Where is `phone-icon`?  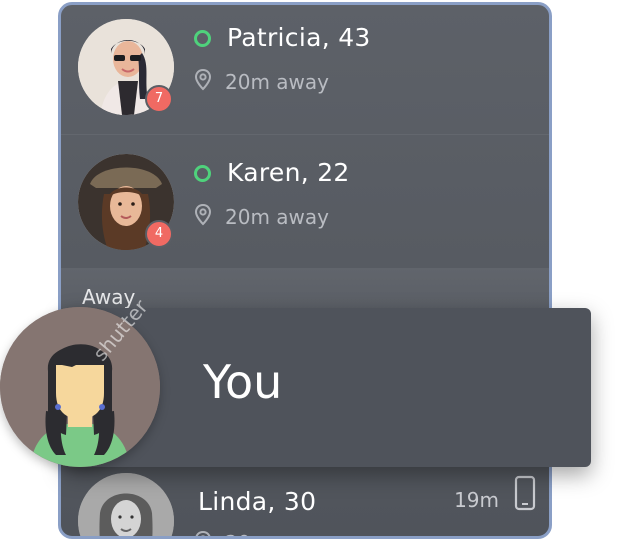 phone-icon is located at coordinates (525, 493).